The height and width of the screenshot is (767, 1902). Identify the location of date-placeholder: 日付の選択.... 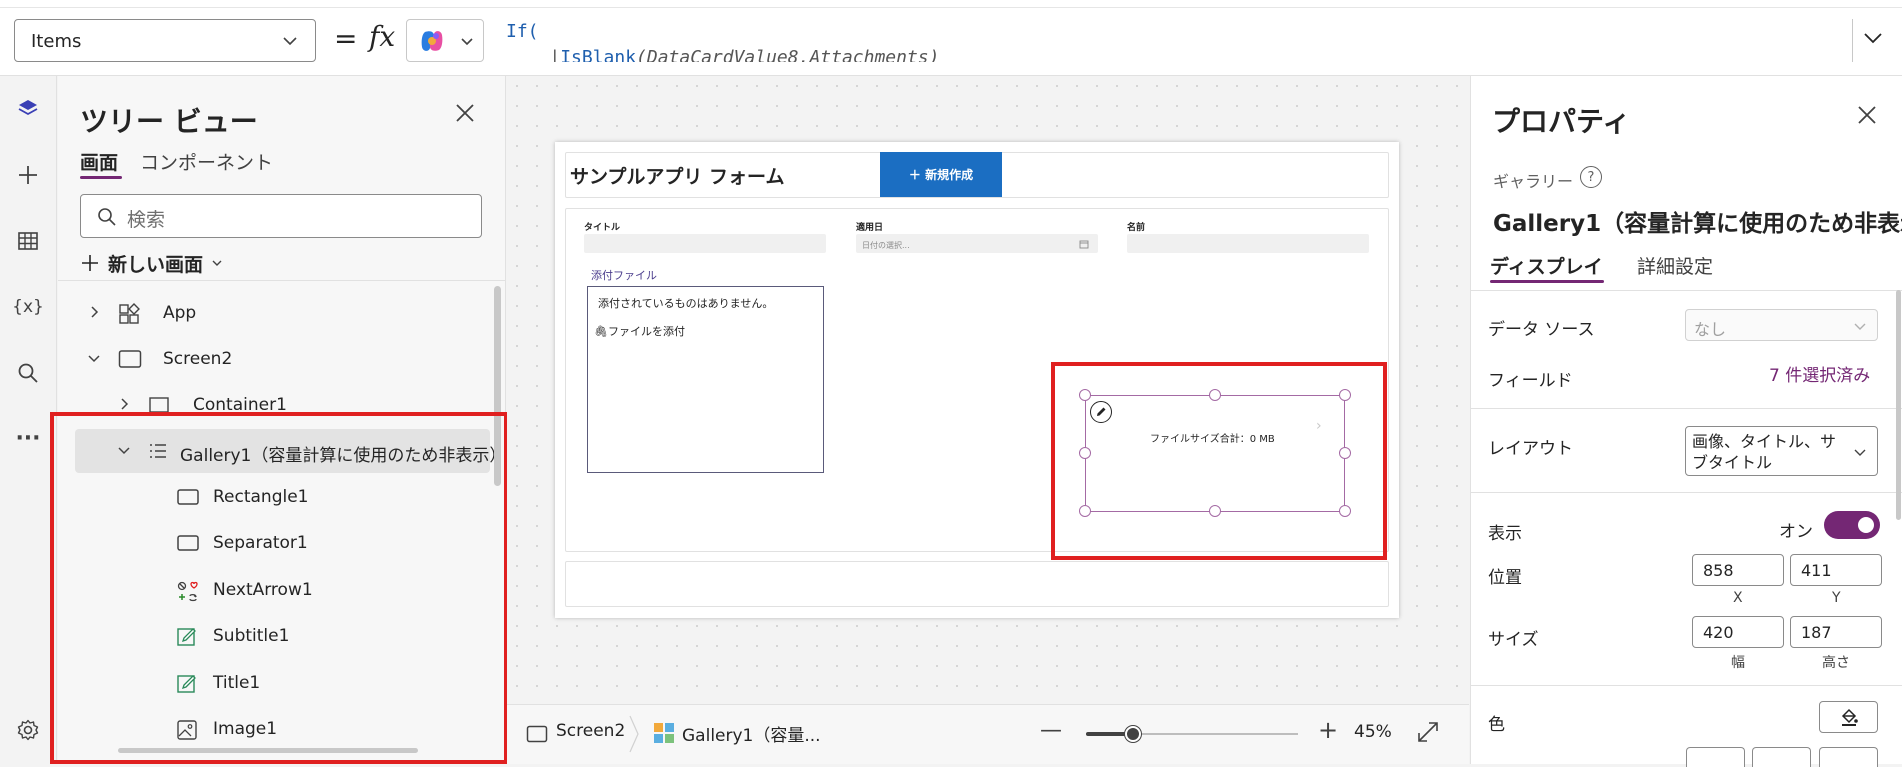
(886, 245).